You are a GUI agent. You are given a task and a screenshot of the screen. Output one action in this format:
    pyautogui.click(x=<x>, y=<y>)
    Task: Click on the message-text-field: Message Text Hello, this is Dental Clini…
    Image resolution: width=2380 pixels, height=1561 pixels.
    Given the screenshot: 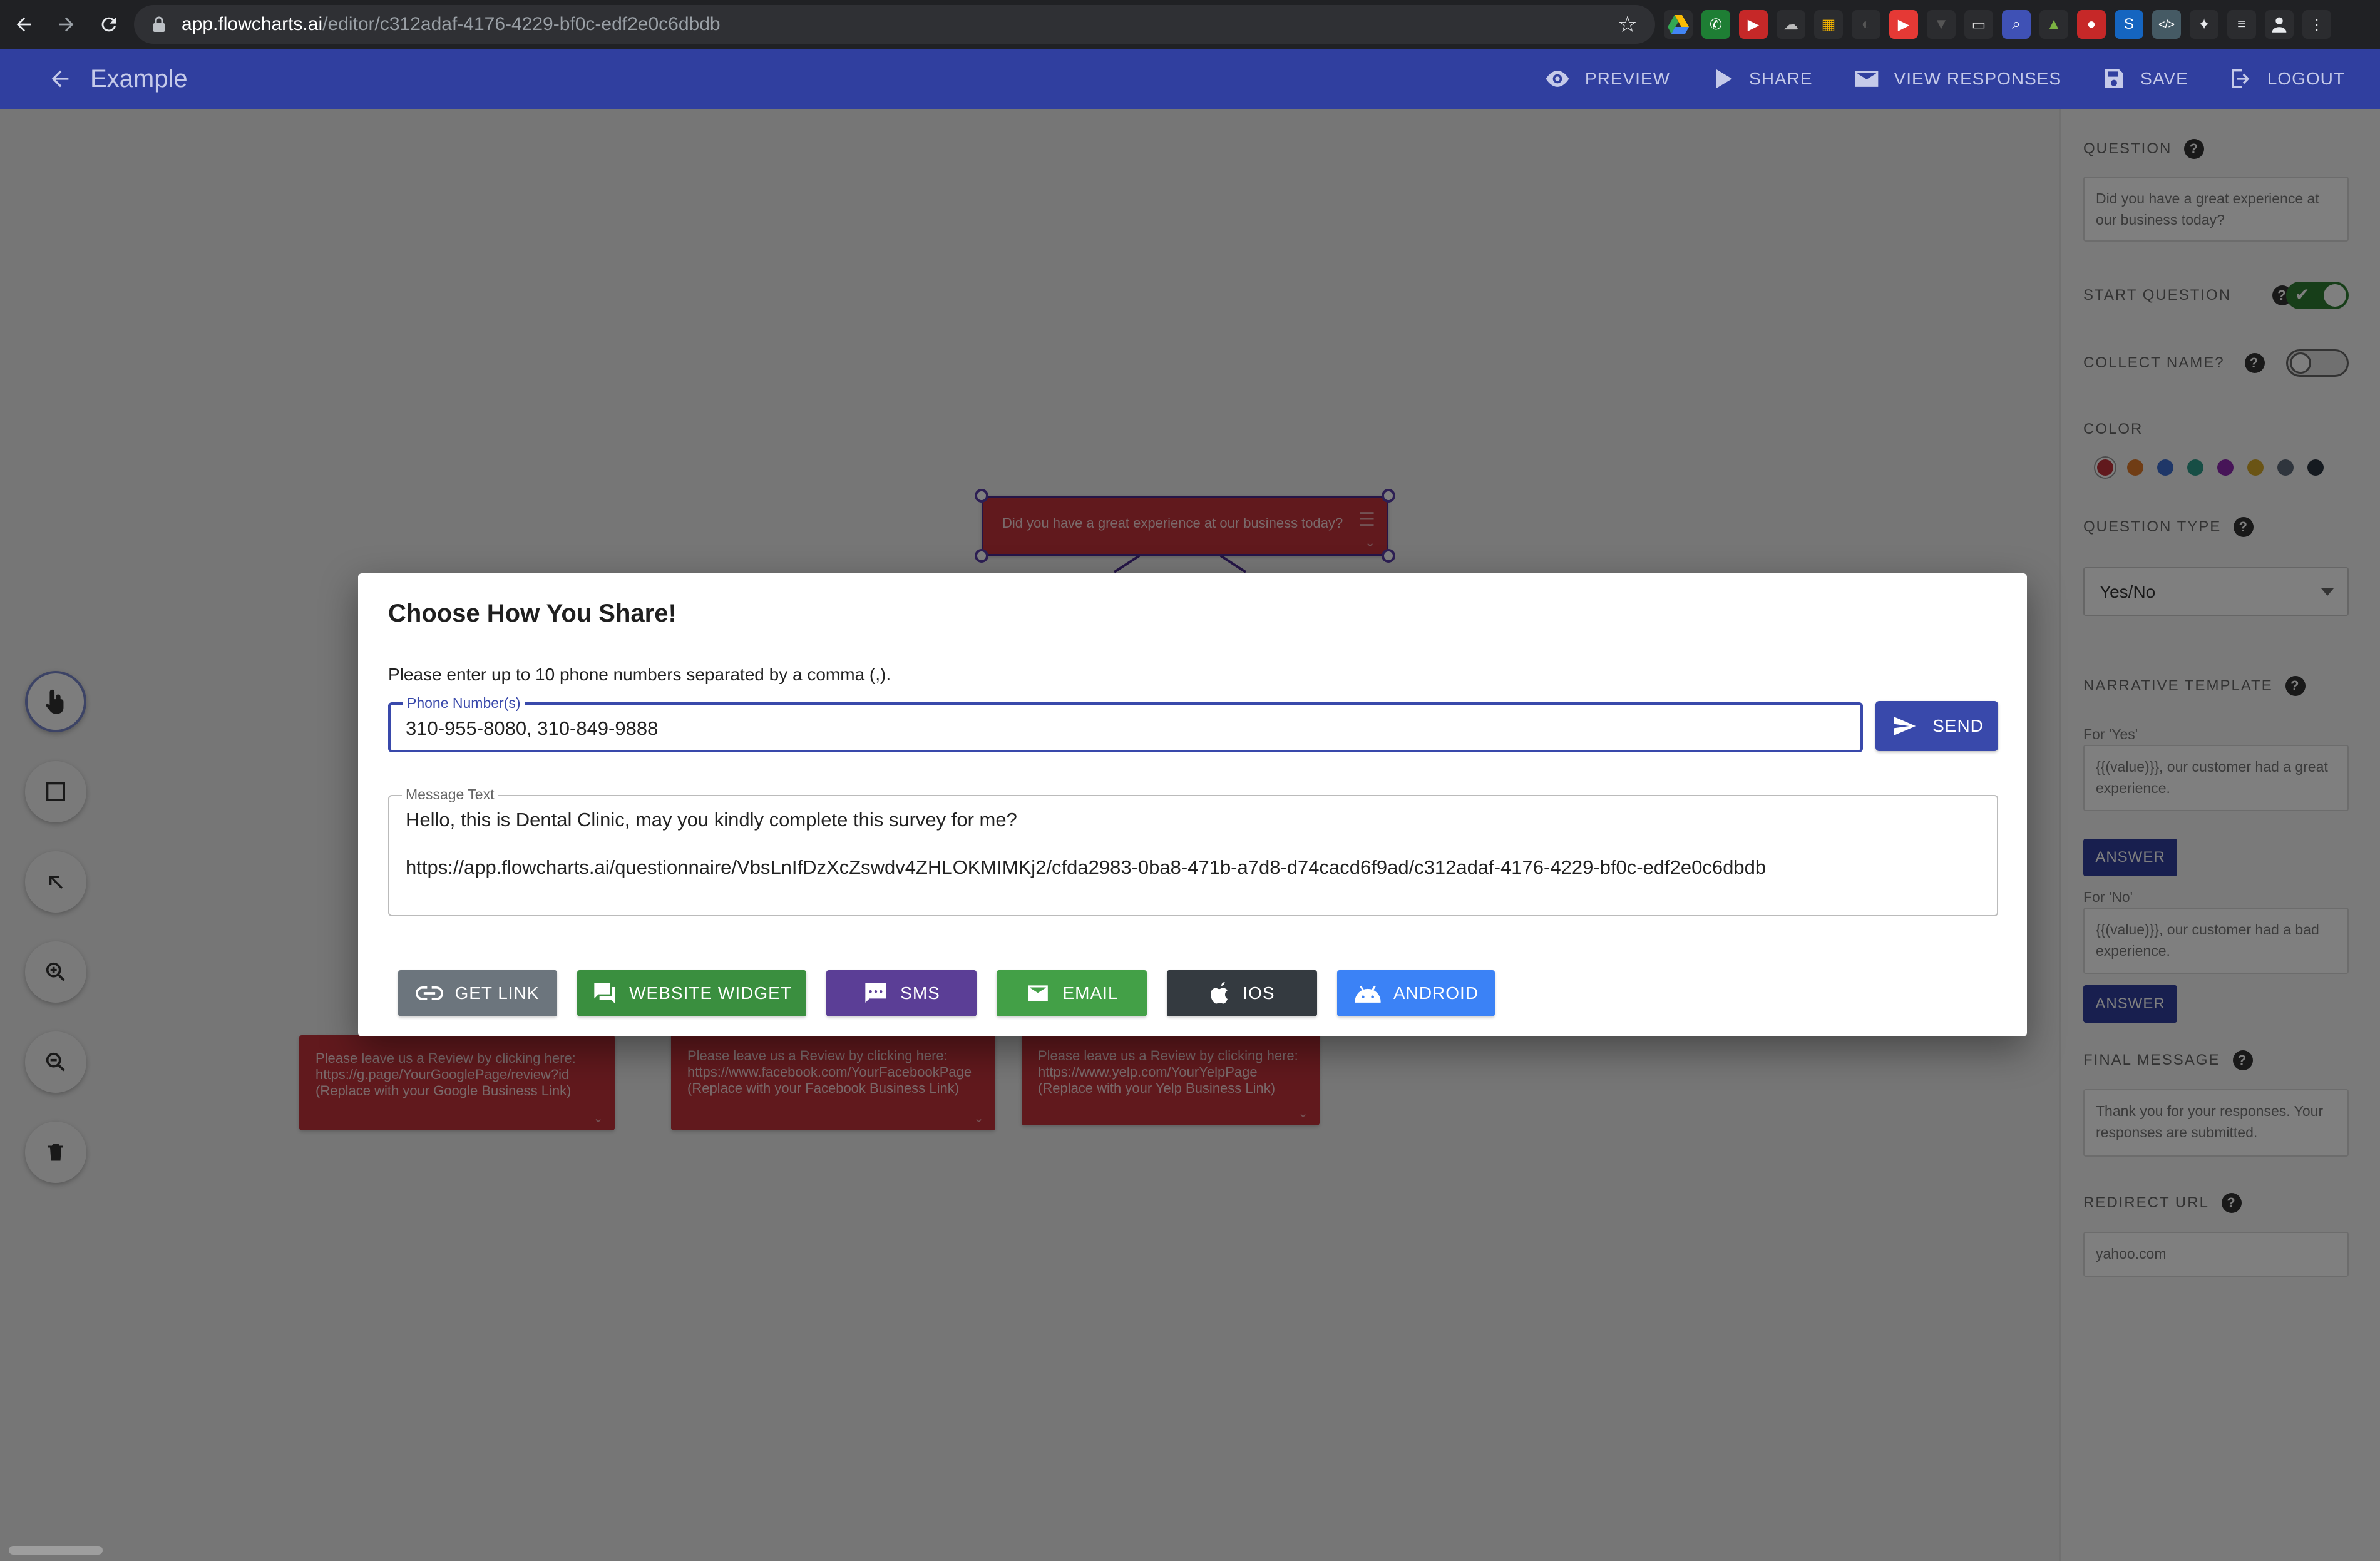 What is the action you would take?
    pyautogui.click(x=1193, y=851)
    